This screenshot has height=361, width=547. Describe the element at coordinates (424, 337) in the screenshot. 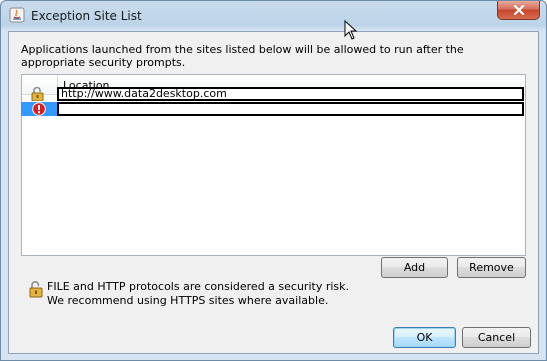

I see `ok-button: OK` at that location.